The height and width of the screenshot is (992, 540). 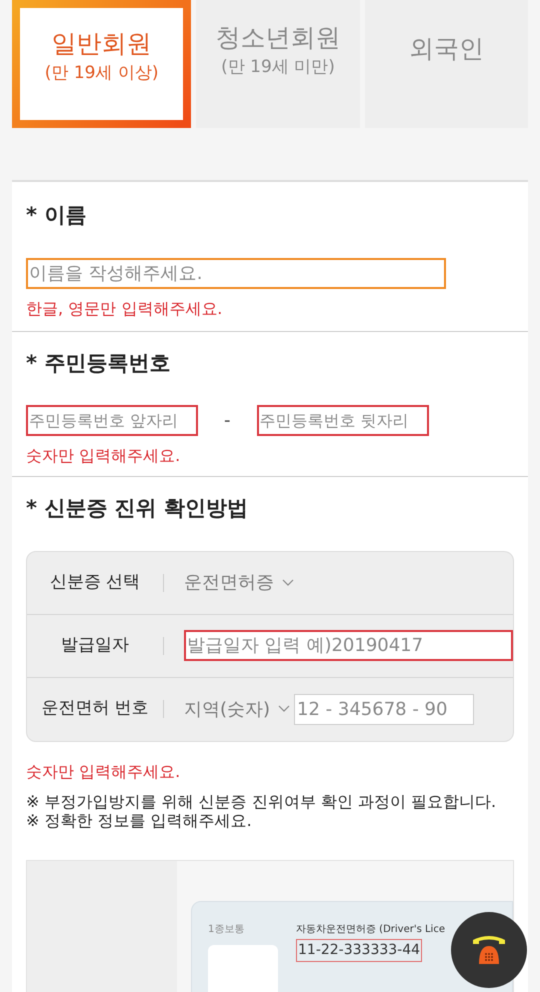 I want to click on notice-text: ※ 정확한 정보를 입력해주세요., so click(x=139, y=820).